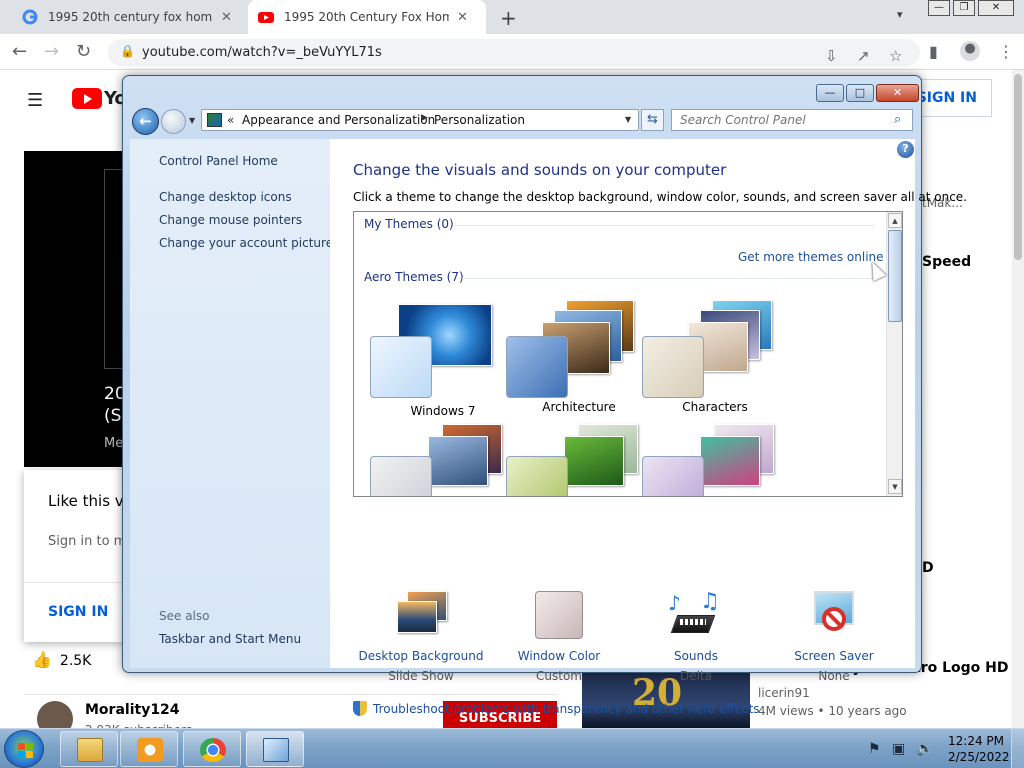 The image size is (1024, 768). What do you see at coordinates (435, 460) in the screenshot?
I see `theme-landscapes` at bounding box center [435, 460].